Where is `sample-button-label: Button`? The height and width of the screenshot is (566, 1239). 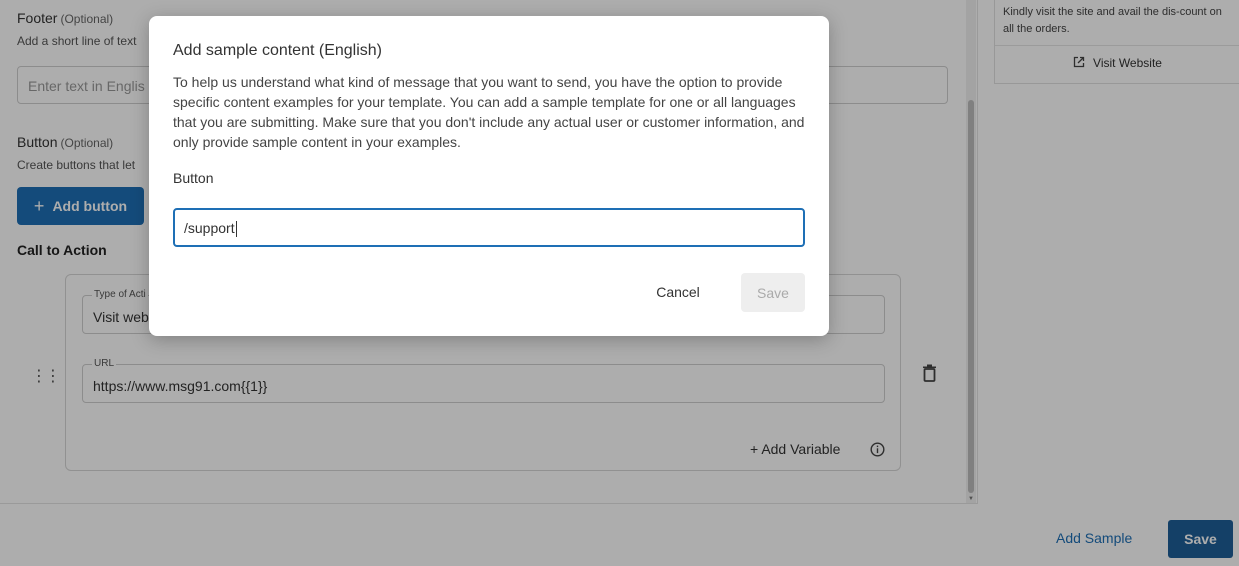
sample-button-label: Button is located at coordinates (193, 178).